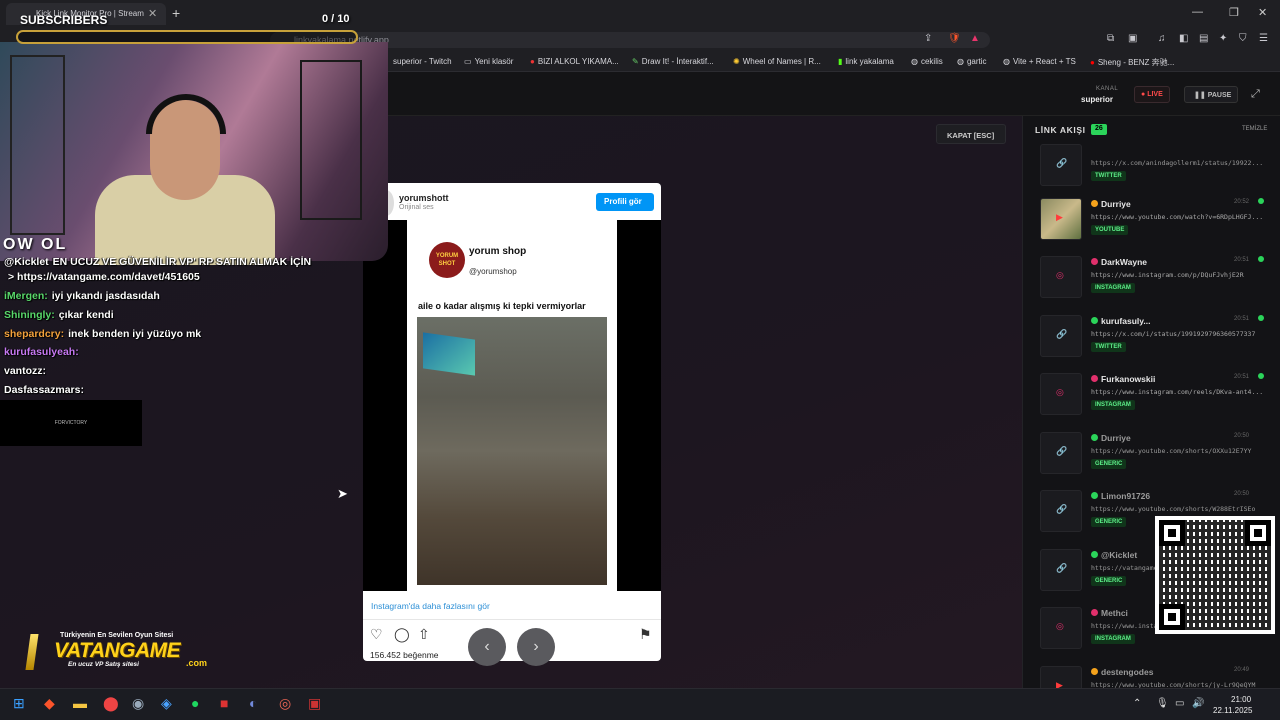 The height and width of the screenshot is (720, 1280). Describe the element at coordinates (37, 145) in the screenshot. I see `webcam-shelf` at that location.